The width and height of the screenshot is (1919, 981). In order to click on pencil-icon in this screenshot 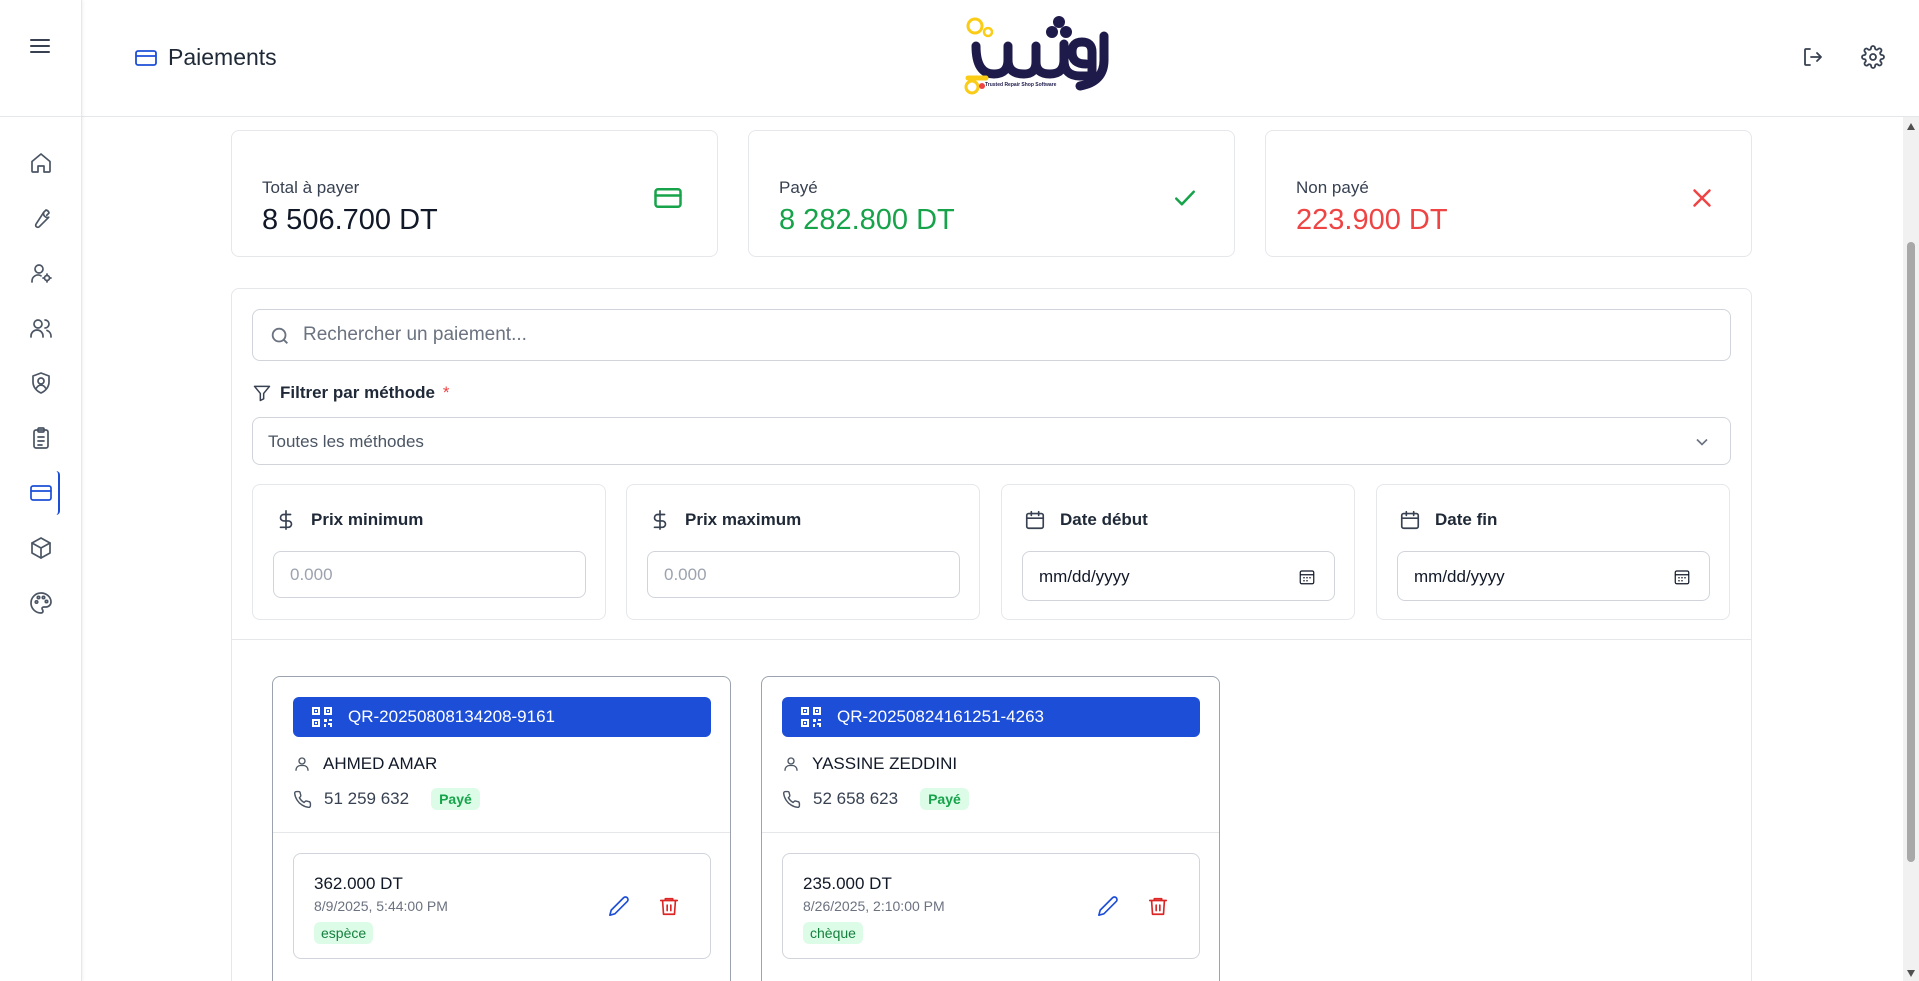, I will do `click(1108, 906)`.